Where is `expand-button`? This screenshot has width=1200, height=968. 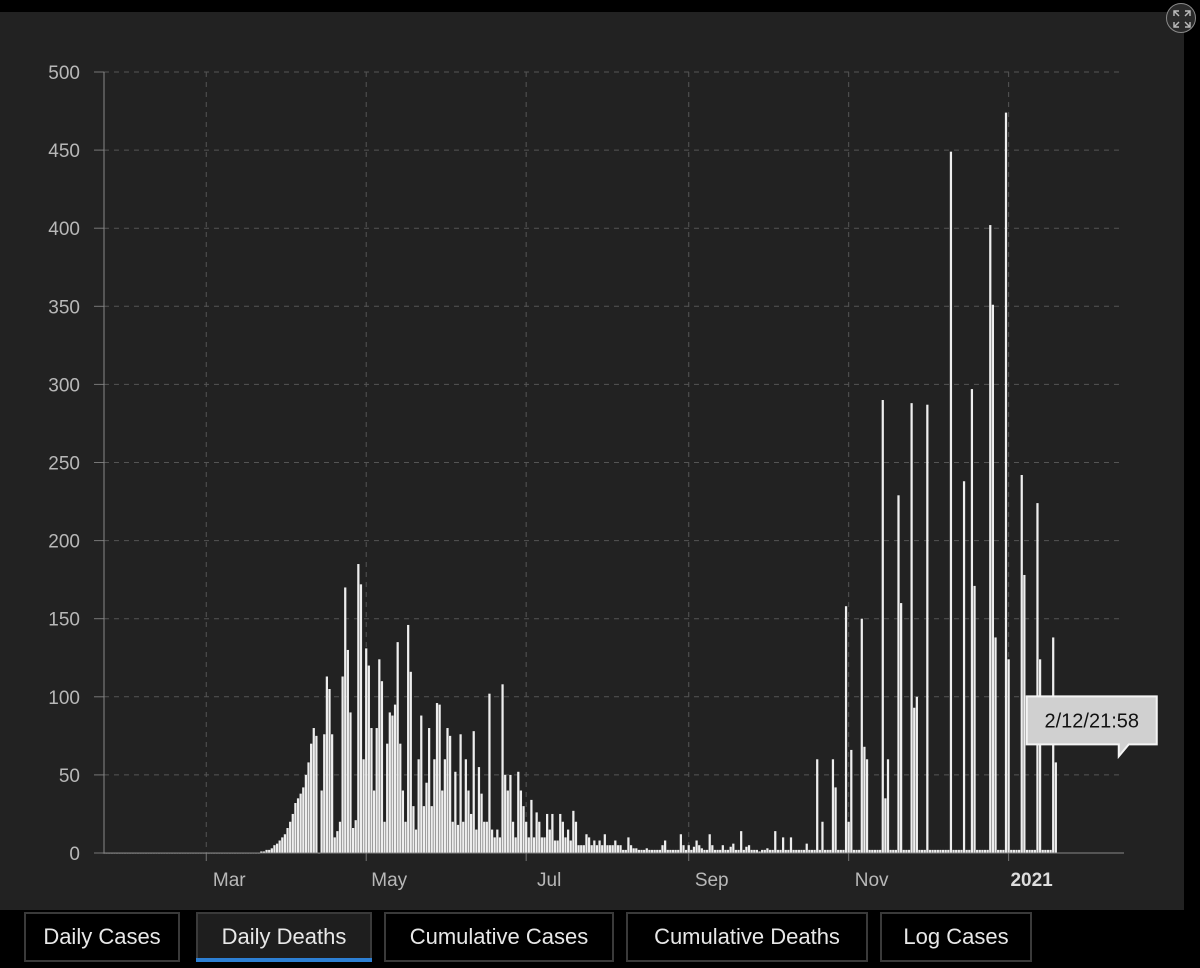 expand-button is located at coordinates (1181, 18).